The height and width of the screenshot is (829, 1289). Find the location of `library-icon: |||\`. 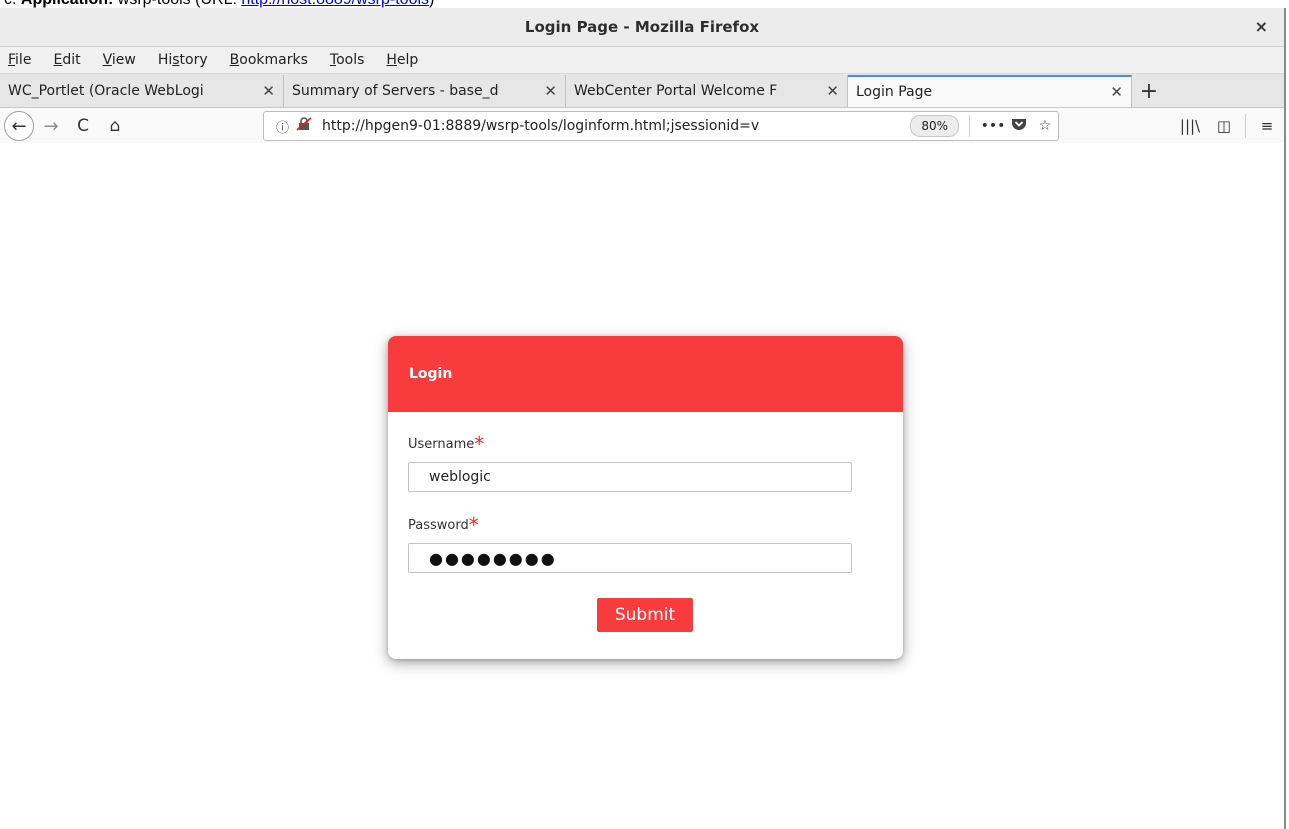

library-icon: |||\ is located at coordinates (1190, 126).